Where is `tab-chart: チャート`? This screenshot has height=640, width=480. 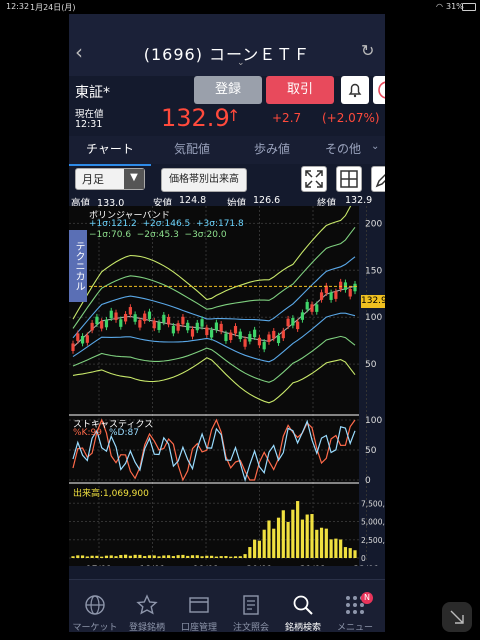
tab-chart: チャート is located at coordinates (110, 151).